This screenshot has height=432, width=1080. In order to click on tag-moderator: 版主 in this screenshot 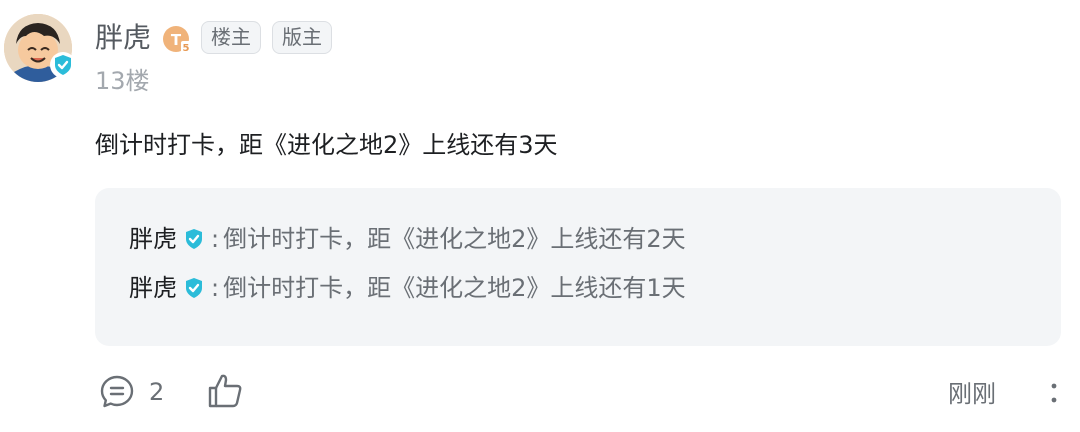, I will do `click(302, 37)`.